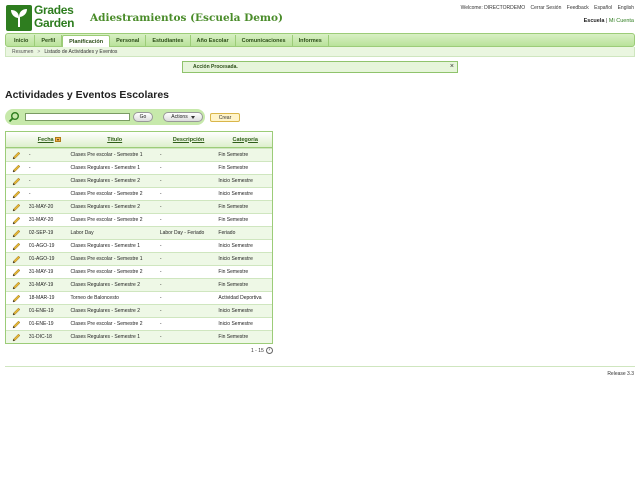  I want to click on header-titulo: Título, so click(114, 139).